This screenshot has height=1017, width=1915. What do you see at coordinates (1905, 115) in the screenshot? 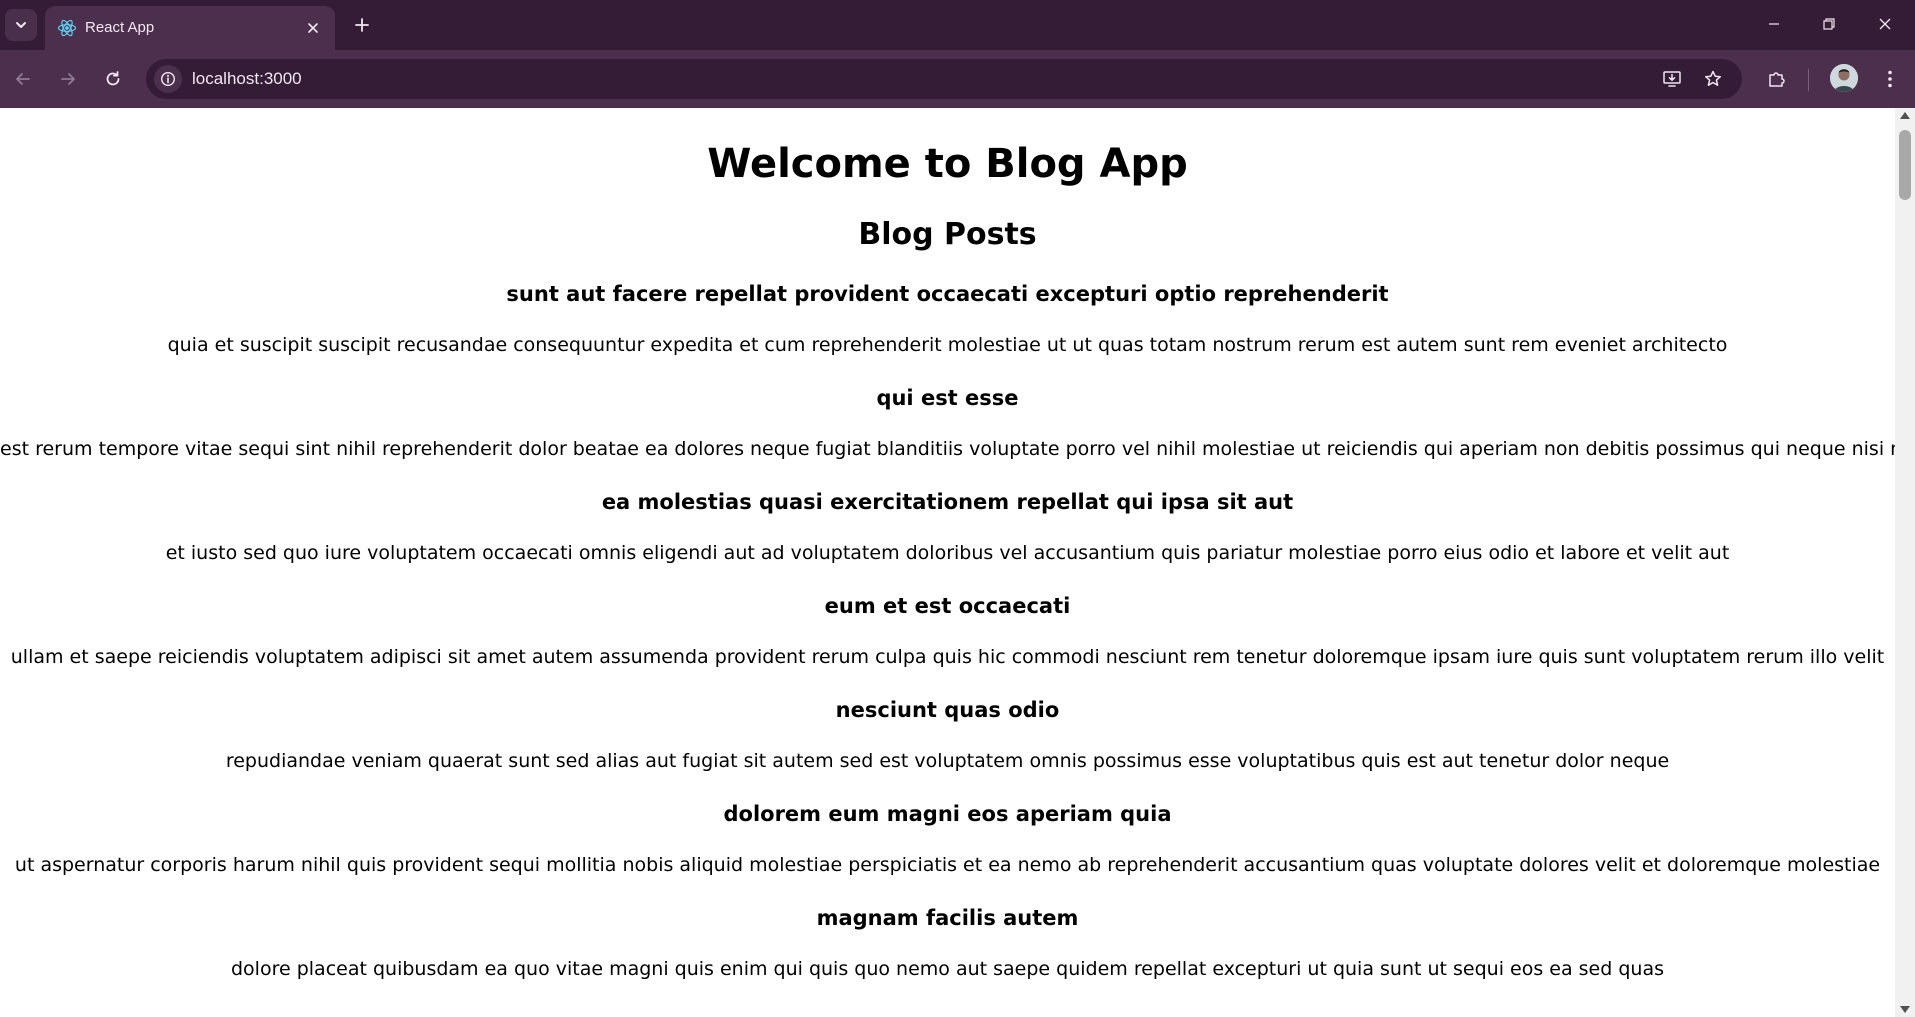
I see `scroll-up-arrow-icon` at bounding box center [1905, 115].